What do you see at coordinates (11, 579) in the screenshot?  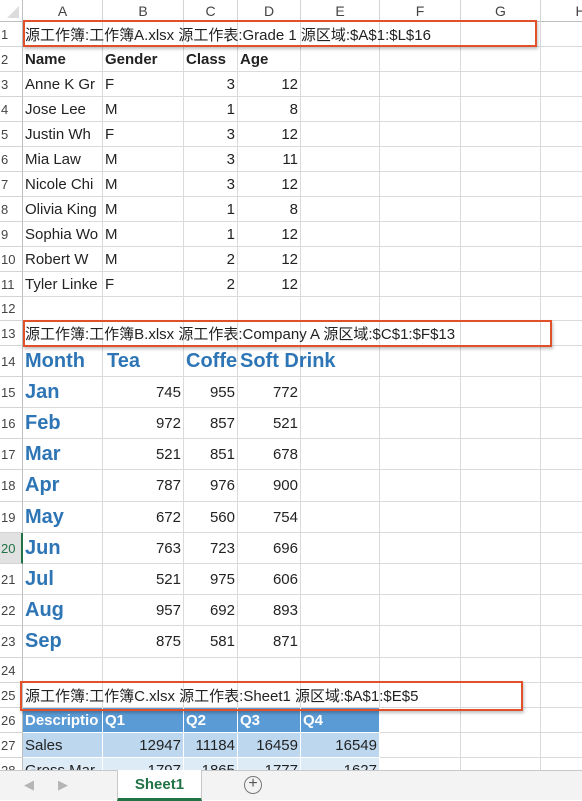 I see `row-header-21: 21` at bounding box center [11, 579].